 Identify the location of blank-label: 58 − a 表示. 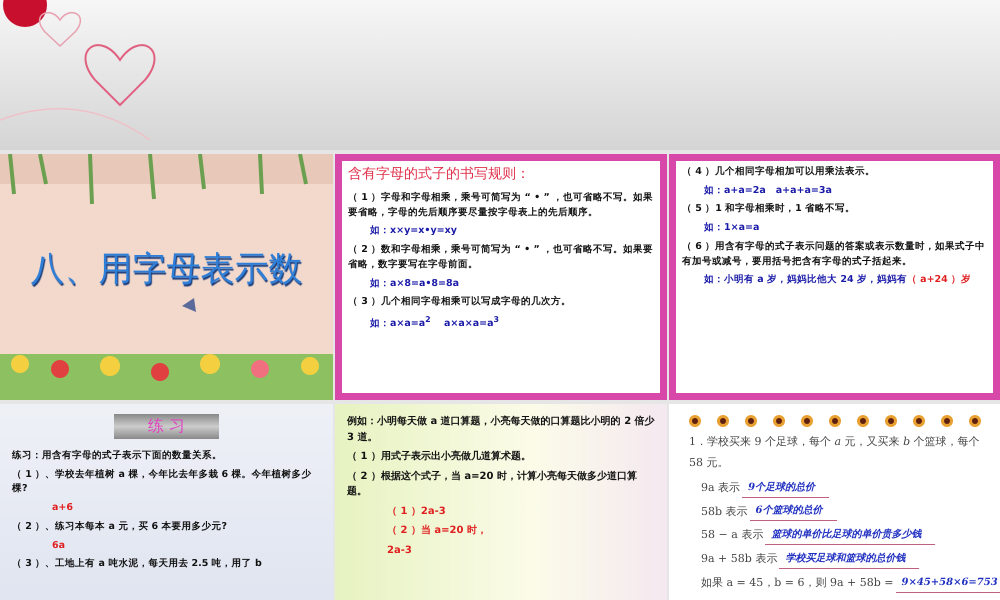
(732, 535).